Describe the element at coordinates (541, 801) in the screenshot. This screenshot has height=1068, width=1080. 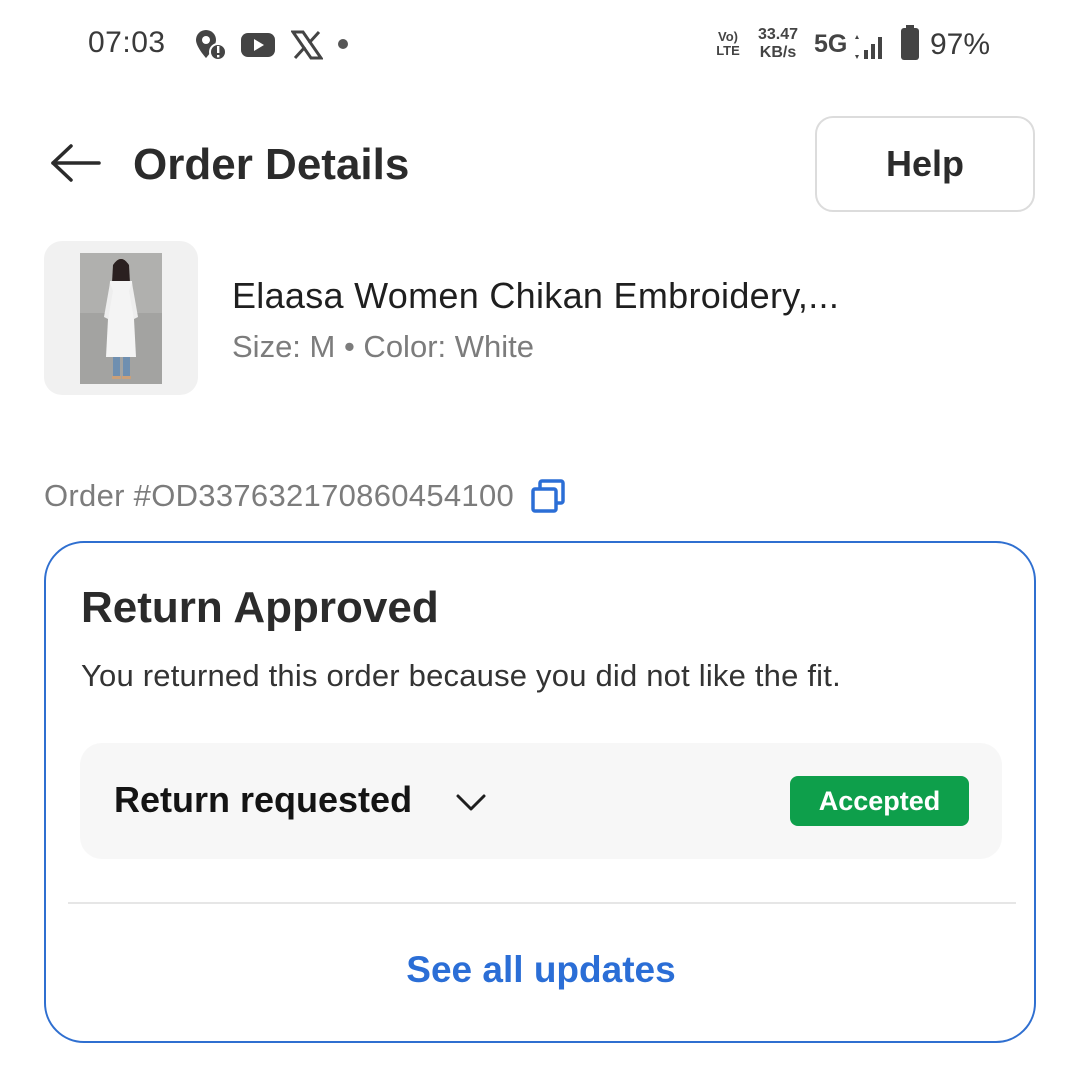
I see `return-requested-row: Return requested Accepted` at that location.